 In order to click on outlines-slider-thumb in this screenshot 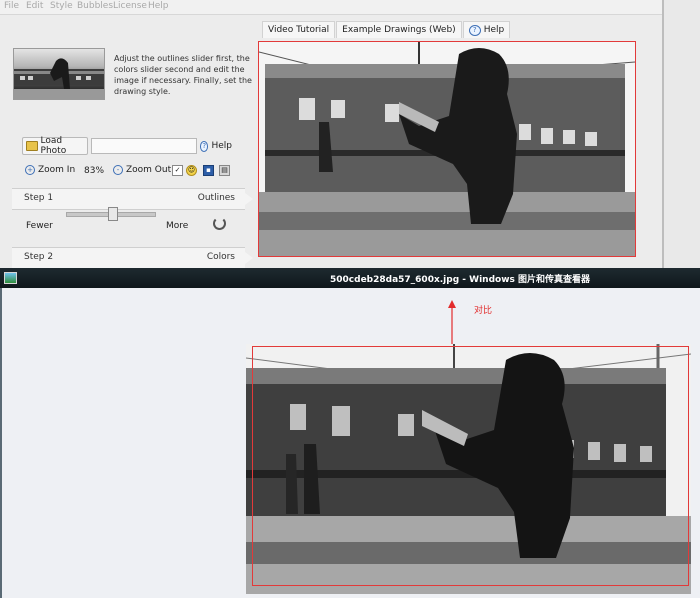, I will do `click(113, 214)`.